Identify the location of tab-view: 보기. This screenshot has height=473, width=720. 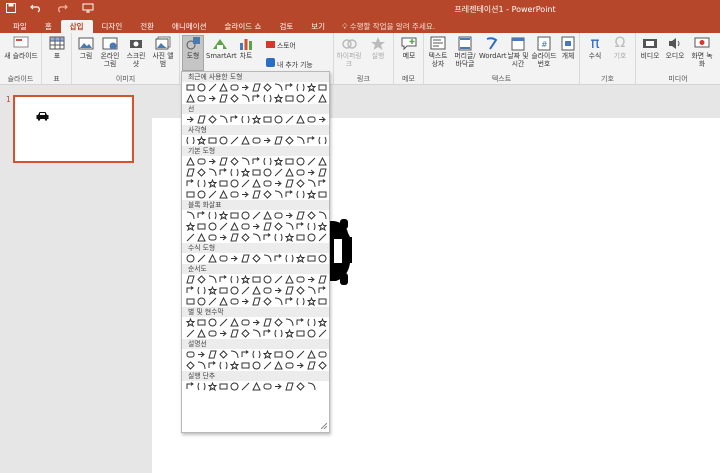
(318, 26).